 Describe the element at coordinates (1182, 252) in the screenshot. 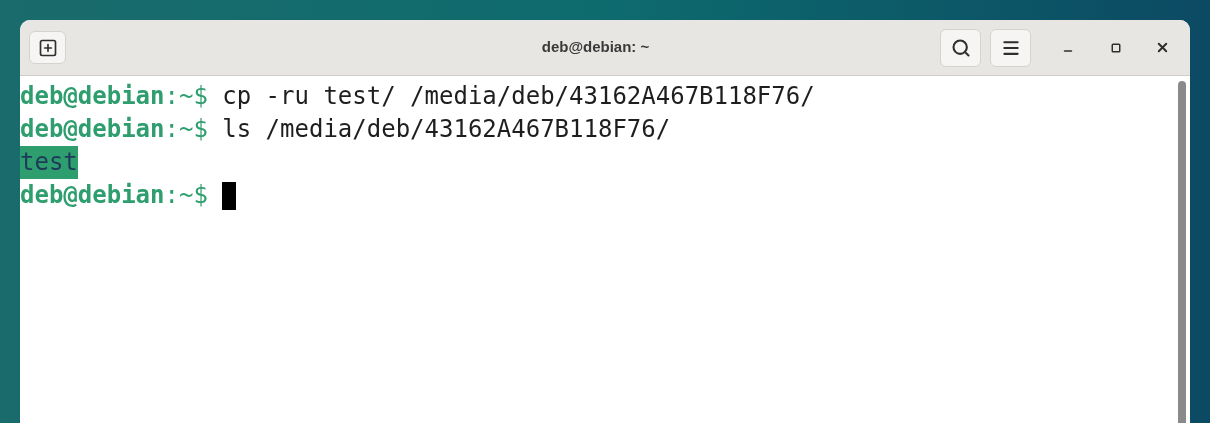

I see `scrollbar-thumb` at that location.